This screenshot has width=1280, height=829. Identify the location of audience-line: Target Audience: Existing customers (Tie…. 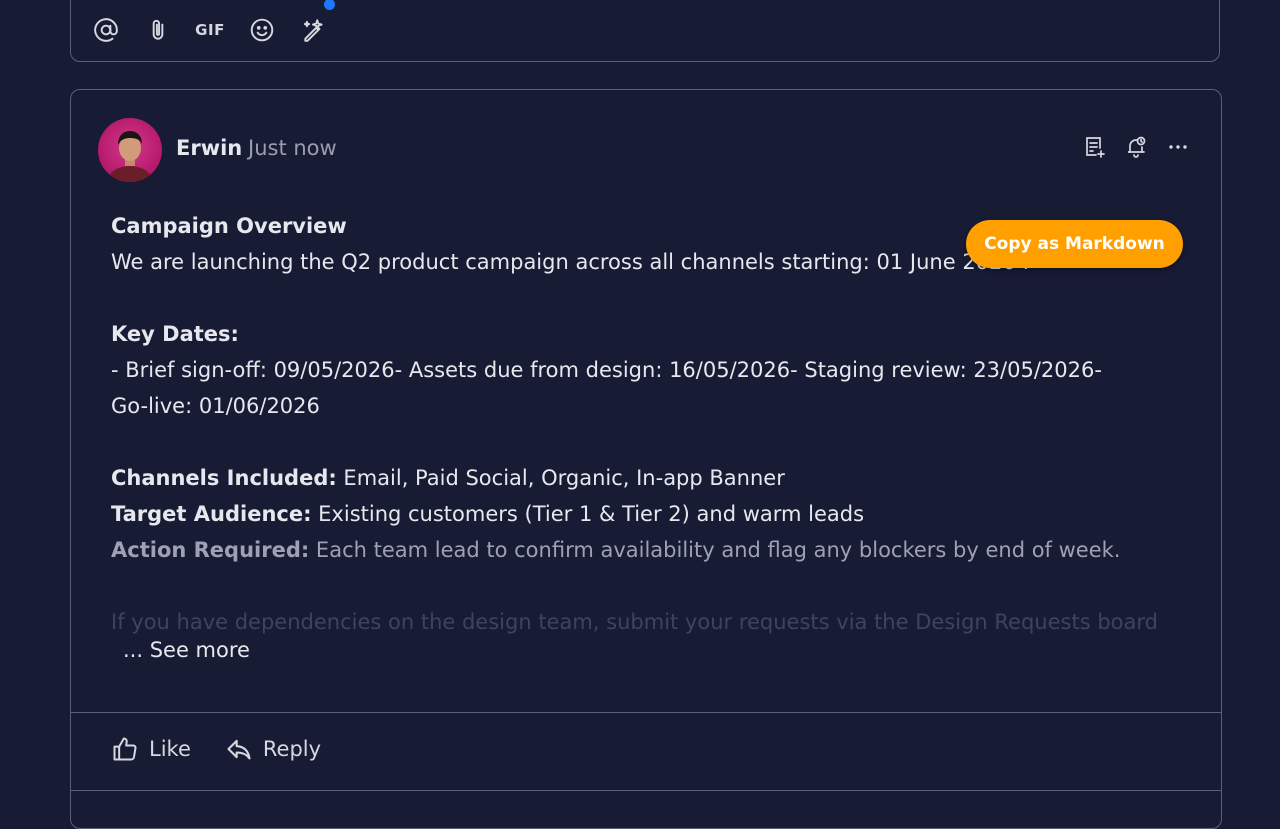
(651, 514).